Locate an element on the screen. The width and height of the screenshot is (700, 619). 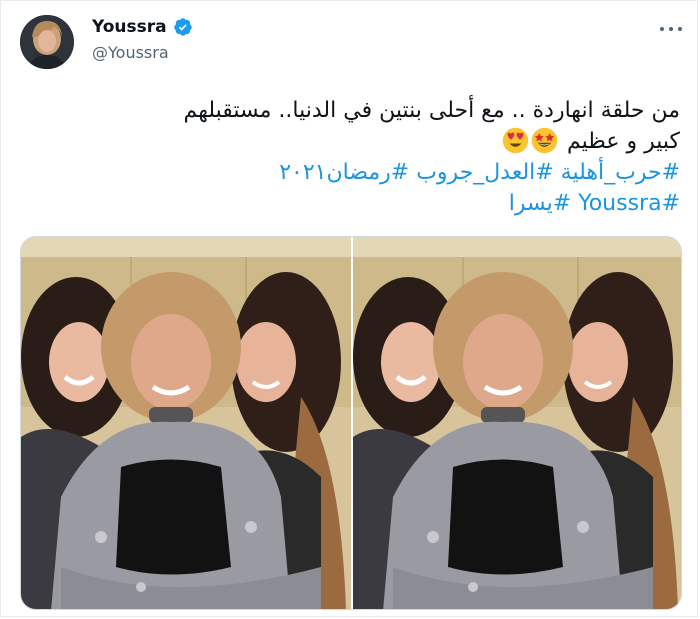
hashtags-line-2: #Youssra #يسرا is located at coordinates (400, 203).